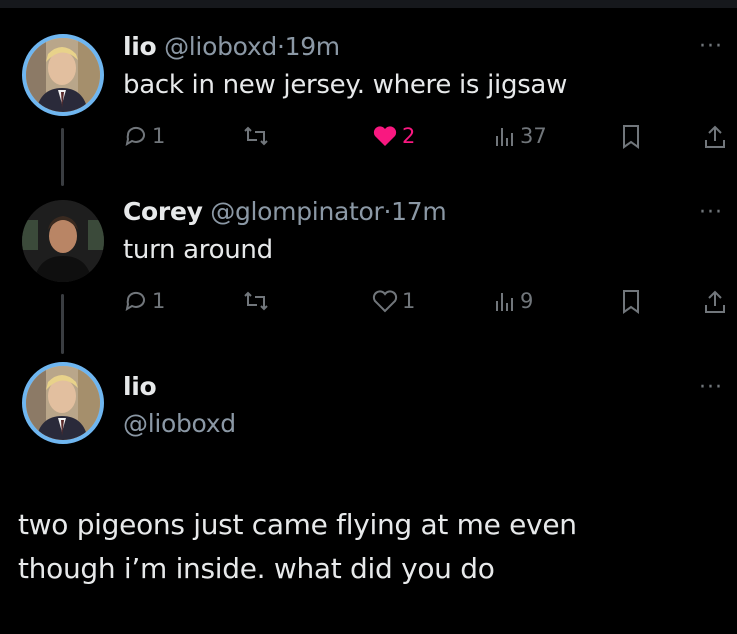  Describe the element at coordinates (409, 136) in the screenshot. I see `like-count: 2` at that location.